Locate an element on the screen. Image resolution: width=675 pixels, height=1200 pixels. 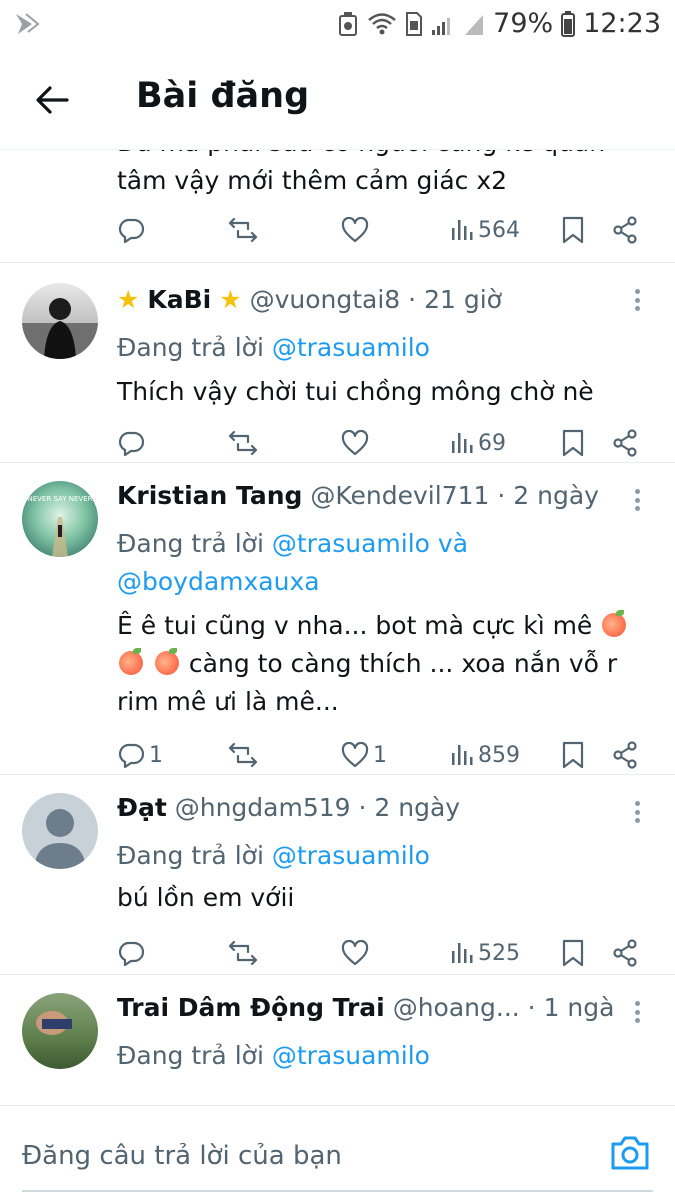
tweet-actions: 69 is located at coordinates (337, 443).